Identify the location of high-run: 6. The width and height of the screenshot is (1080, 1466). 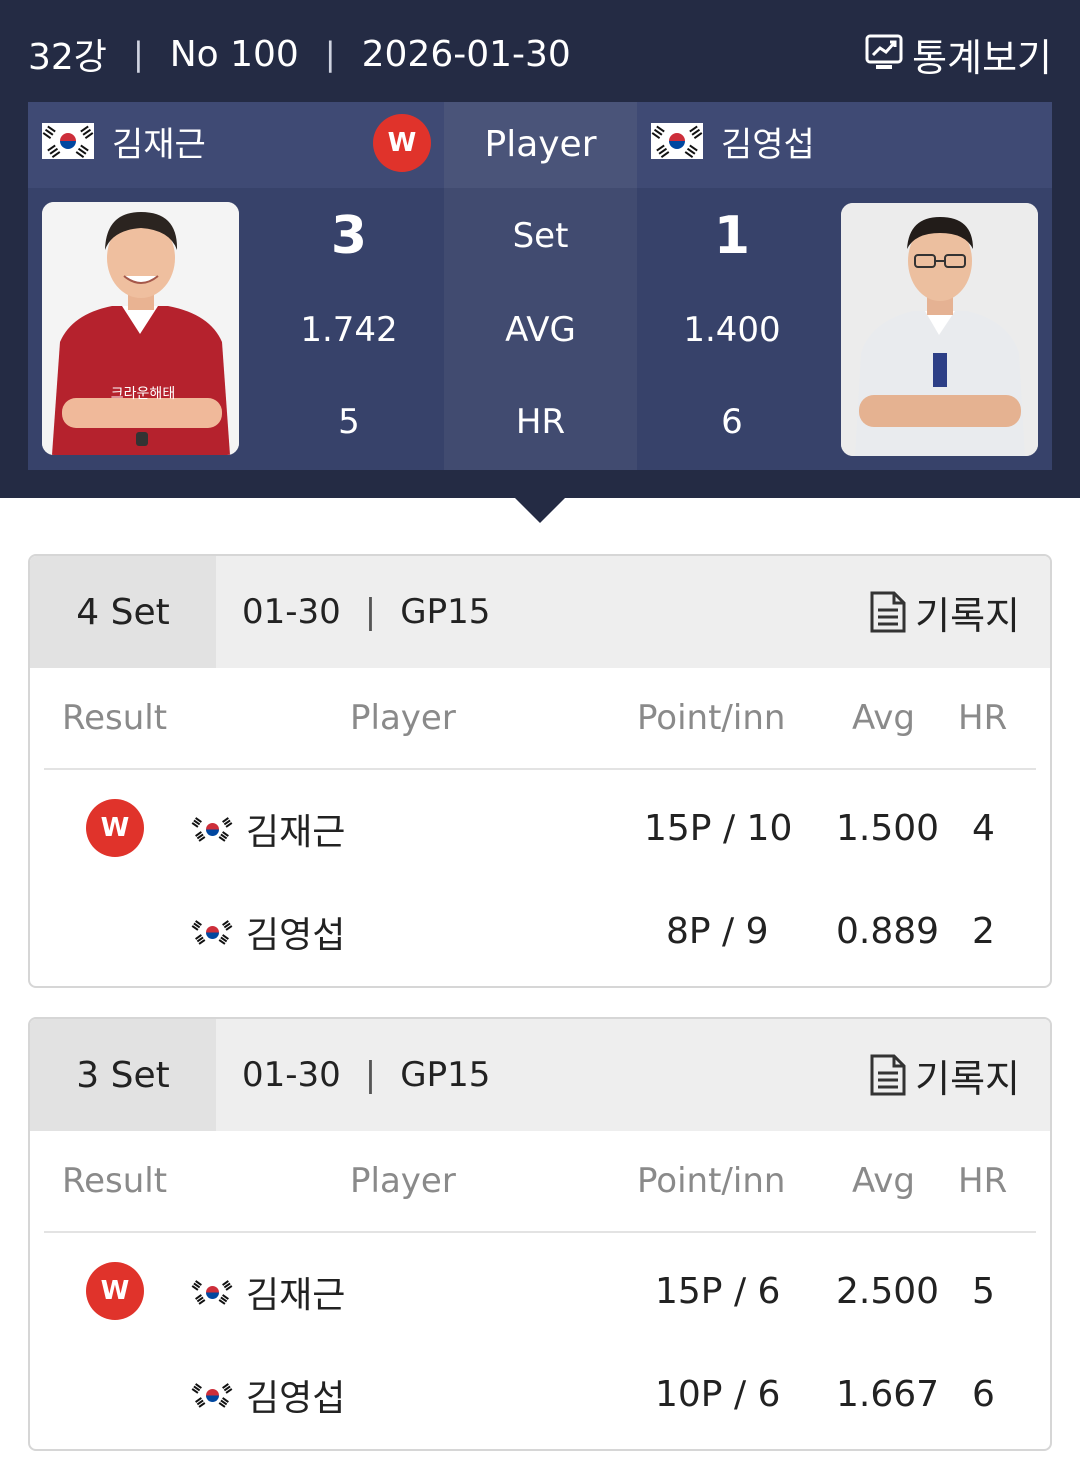
(983, 1394).